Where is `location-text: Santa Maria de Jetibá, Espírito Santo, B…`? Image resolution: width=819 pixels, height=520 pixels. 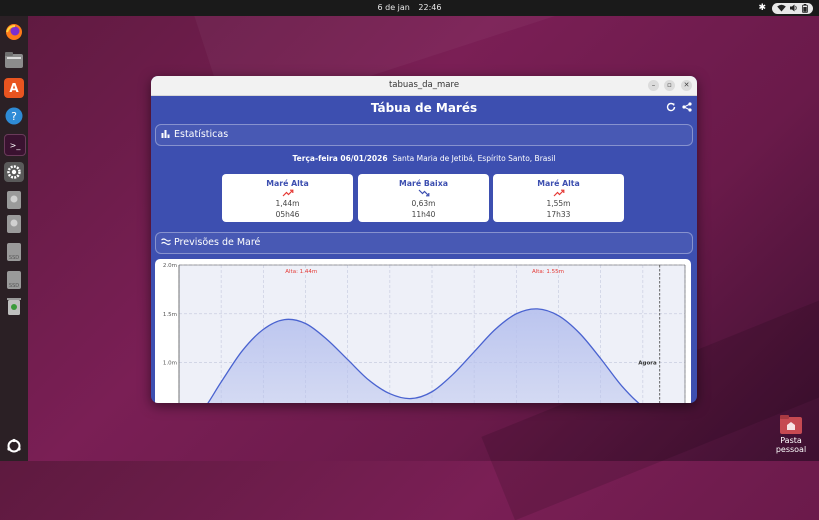
location-text: Santa Maria de Jetibá, Espírito Santo, B… is located at coordinates (474, 158).